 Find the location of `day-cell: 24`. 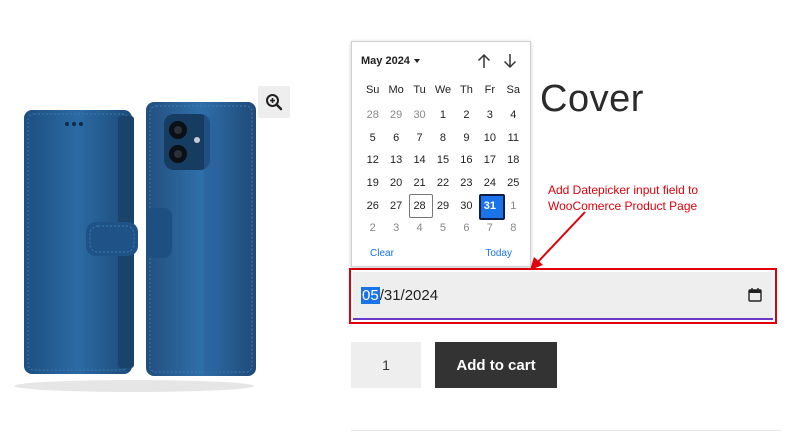

day-cell: 24 is located at coordinates (489, 183).